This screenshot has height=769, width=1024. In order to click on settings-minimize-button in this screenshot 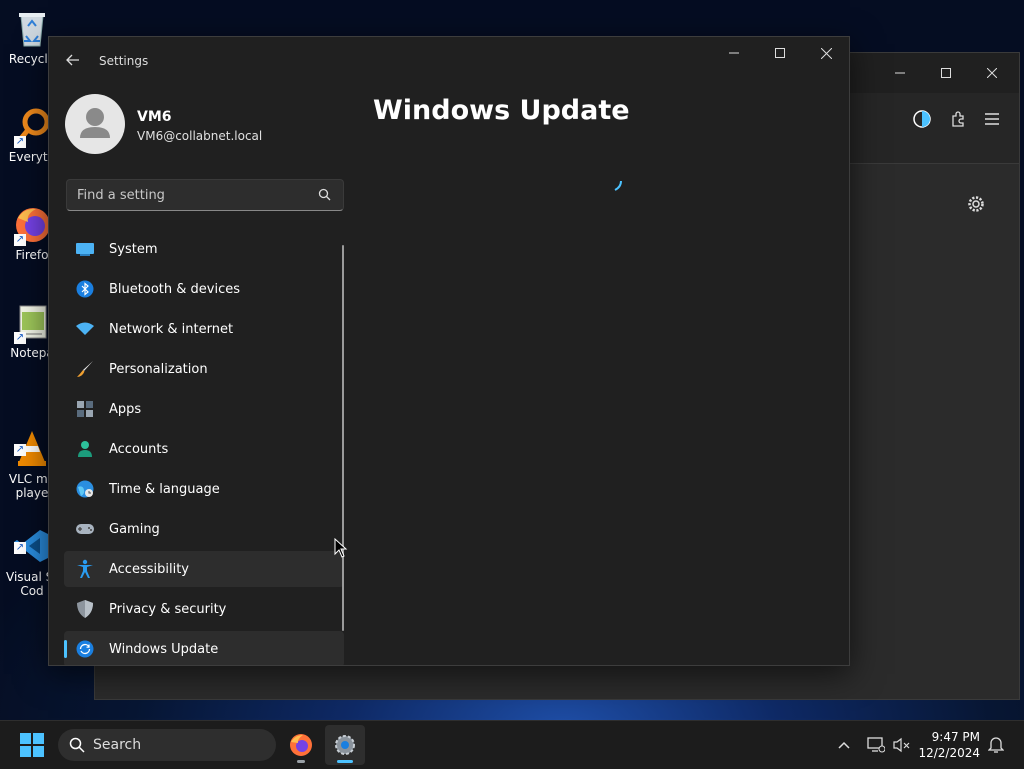, I will do `click(734, 53)`.